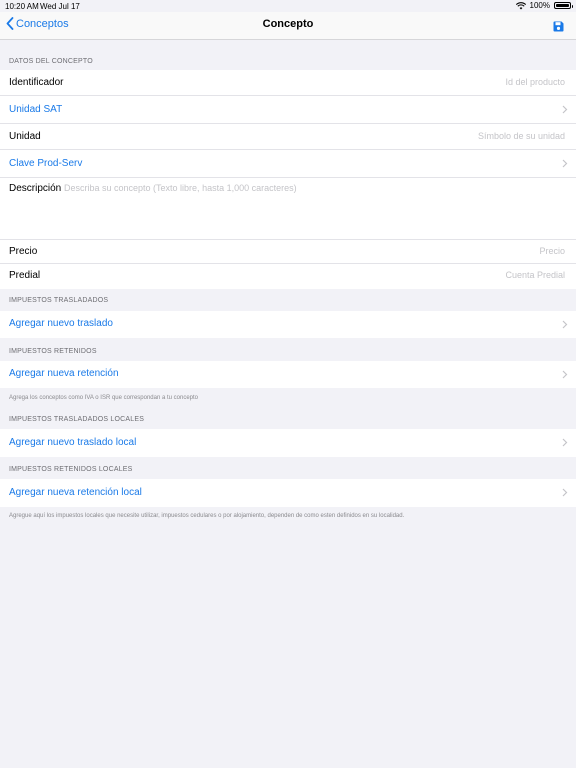  What do you see at coordinates (73, 442) in the screenshot?
I see `agregar-traslado-local-label: Agregar nuevo traslado local` at bounding box center [73, 442].